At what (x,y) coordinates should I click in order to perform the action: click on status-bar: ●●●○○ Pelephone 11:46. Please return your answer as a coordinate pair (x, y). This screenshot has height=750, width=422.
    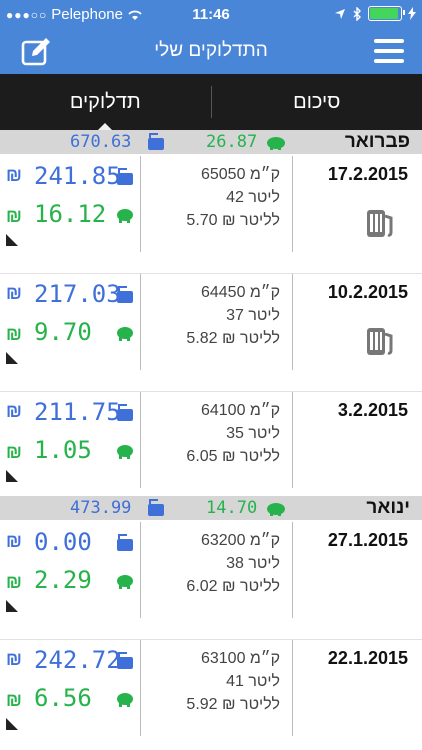
    Looking at the image, I should click on (211, 15).